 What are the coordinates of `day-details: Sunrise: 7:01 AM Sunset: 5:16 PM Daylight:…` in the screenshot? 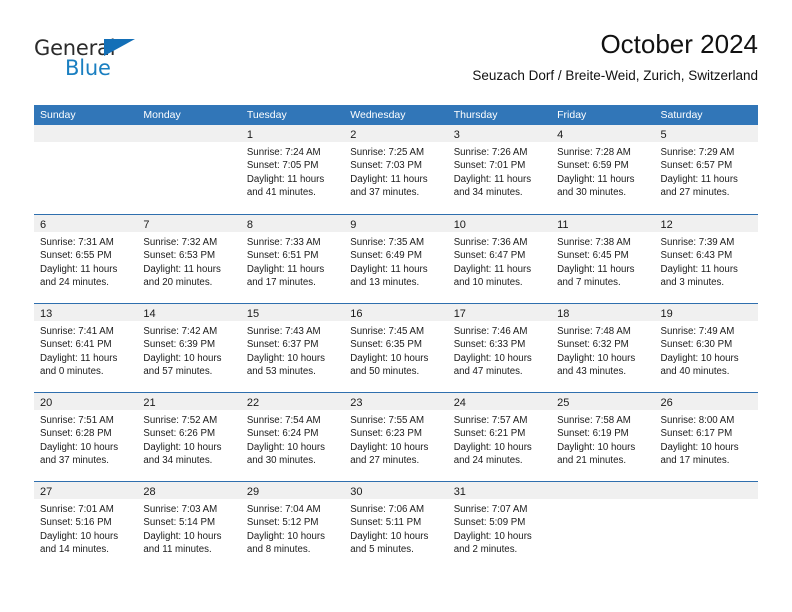 It's located at (85, 527).